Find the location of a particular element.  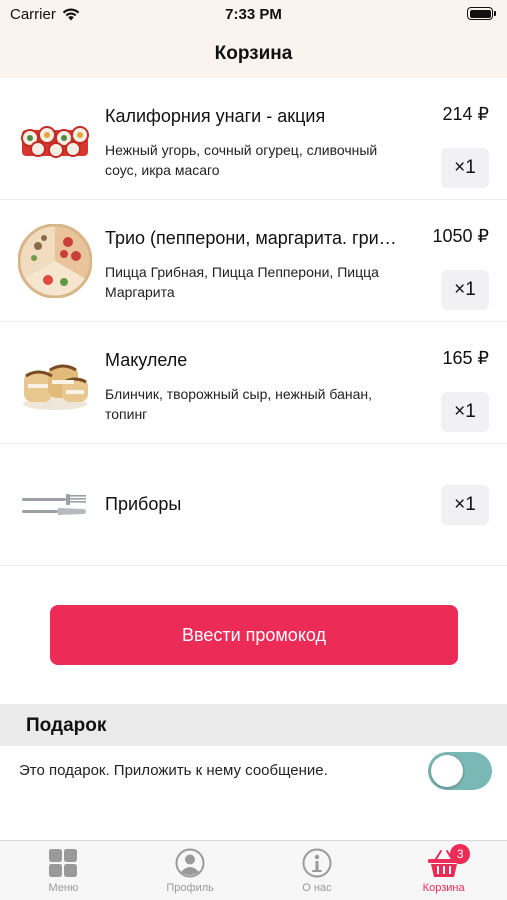

cart-item-cutlery: Приборы ×1 is located at coordinates (253, 505).